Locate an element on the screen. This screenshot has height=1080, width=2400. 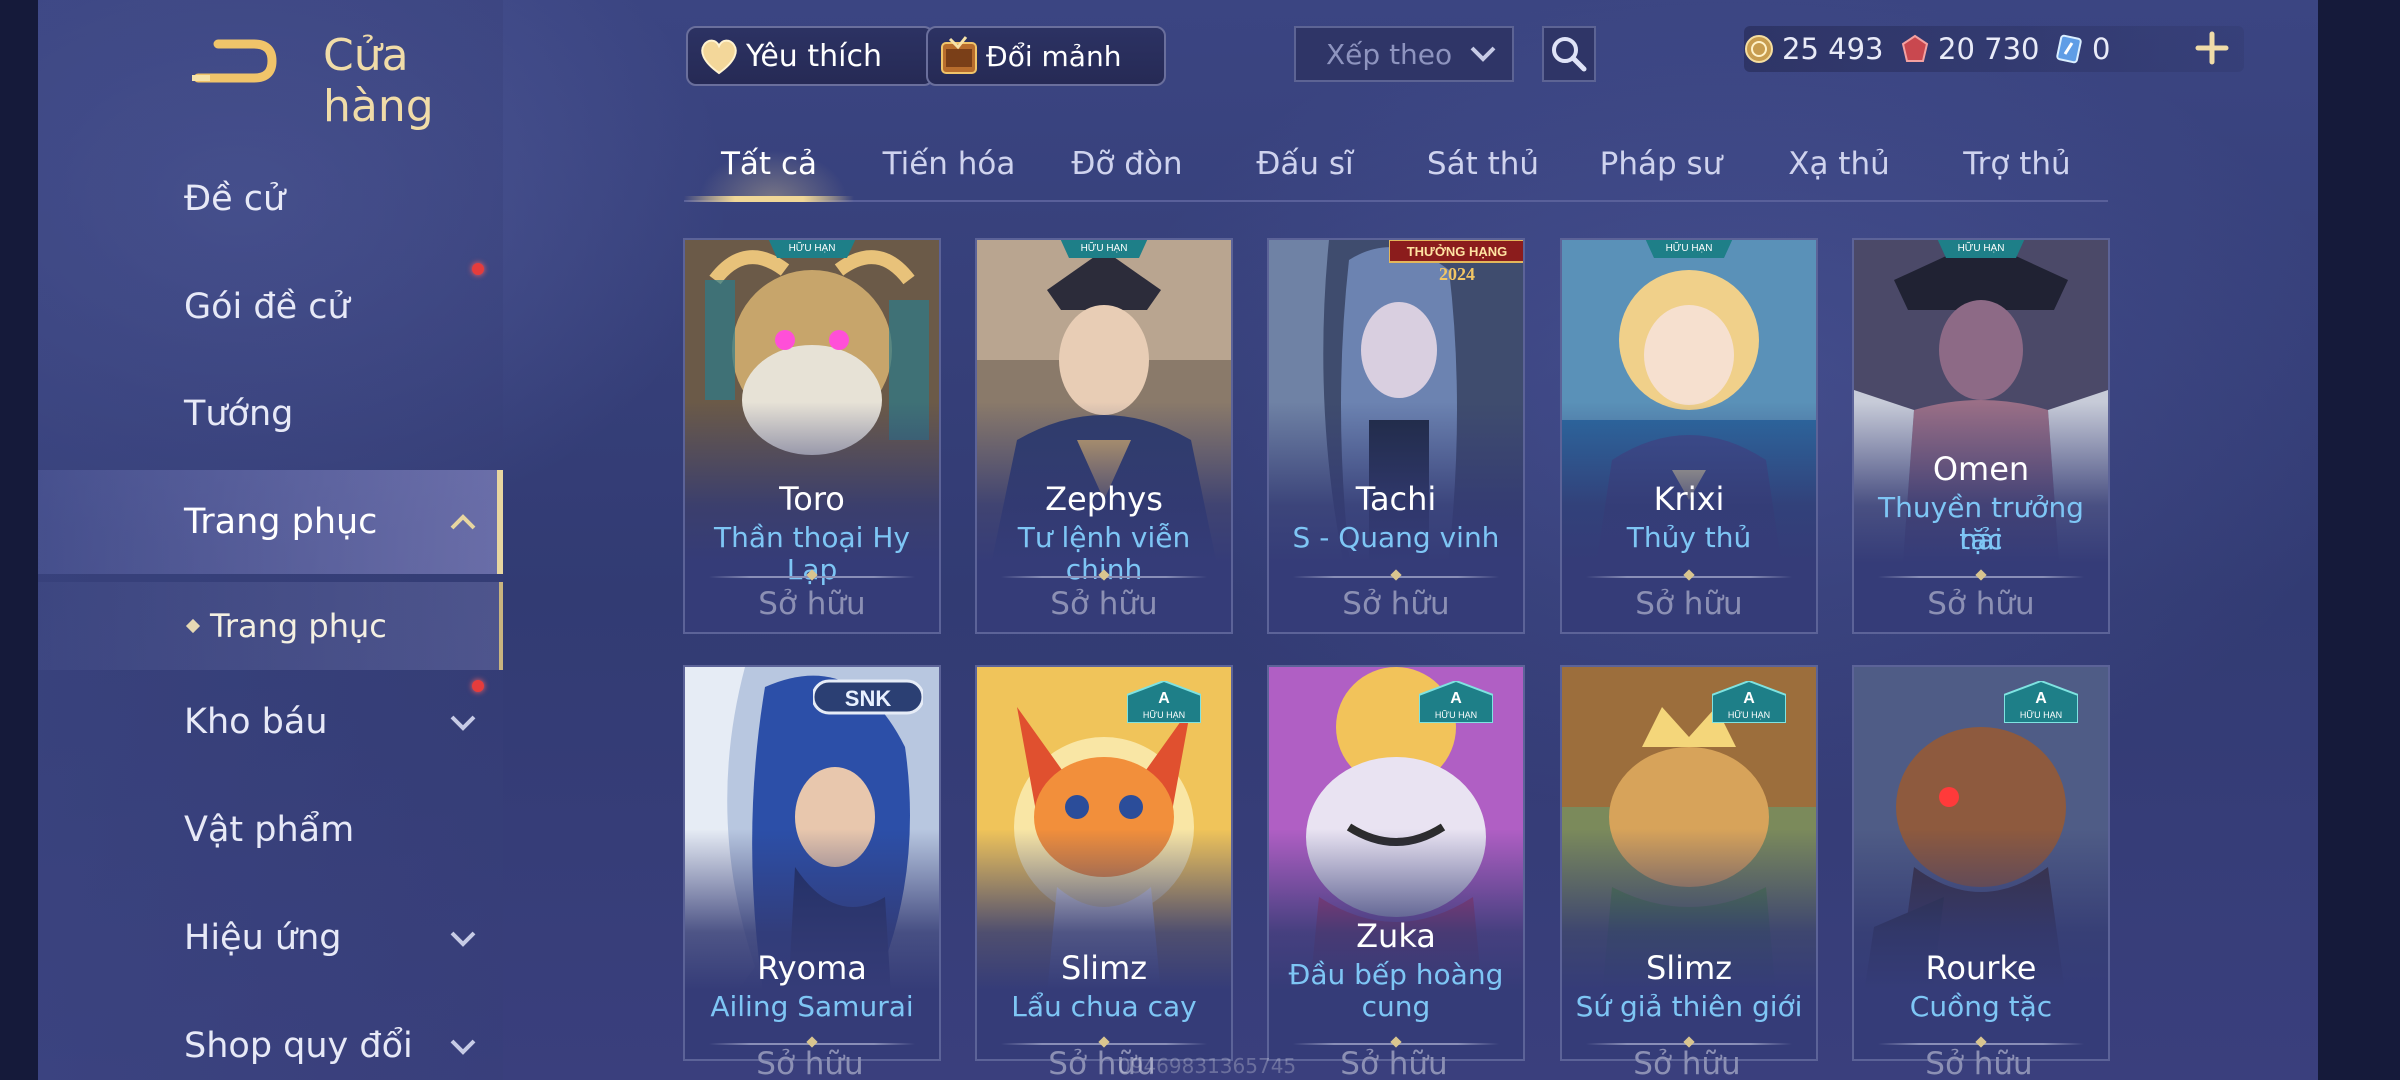
skin-card: A HỮU HẠN Rourke Cuồng tặc is located at coordinates (1981, 863).